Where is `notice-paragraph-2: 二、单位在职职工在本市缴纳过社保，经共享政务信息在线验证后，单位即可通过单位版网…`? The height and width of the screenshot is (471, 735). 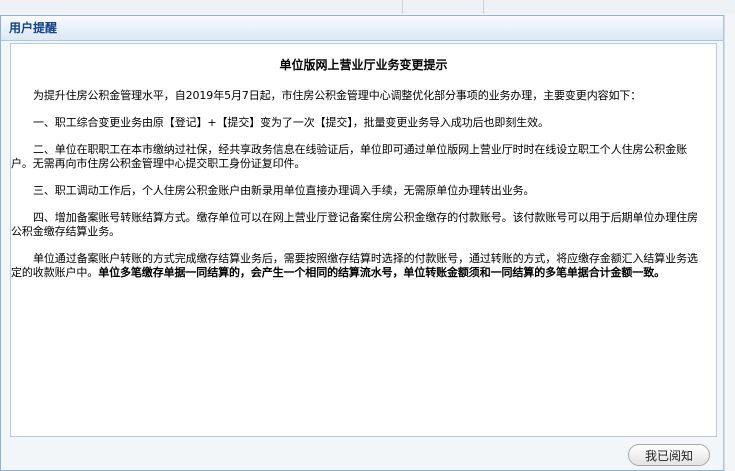 notice-paragraph-2: 二、单位在职职工在本市缴纳过社保，经共享政务信息在线验证后，单位即可通过单位版网… is located at coordinates (349, 156).